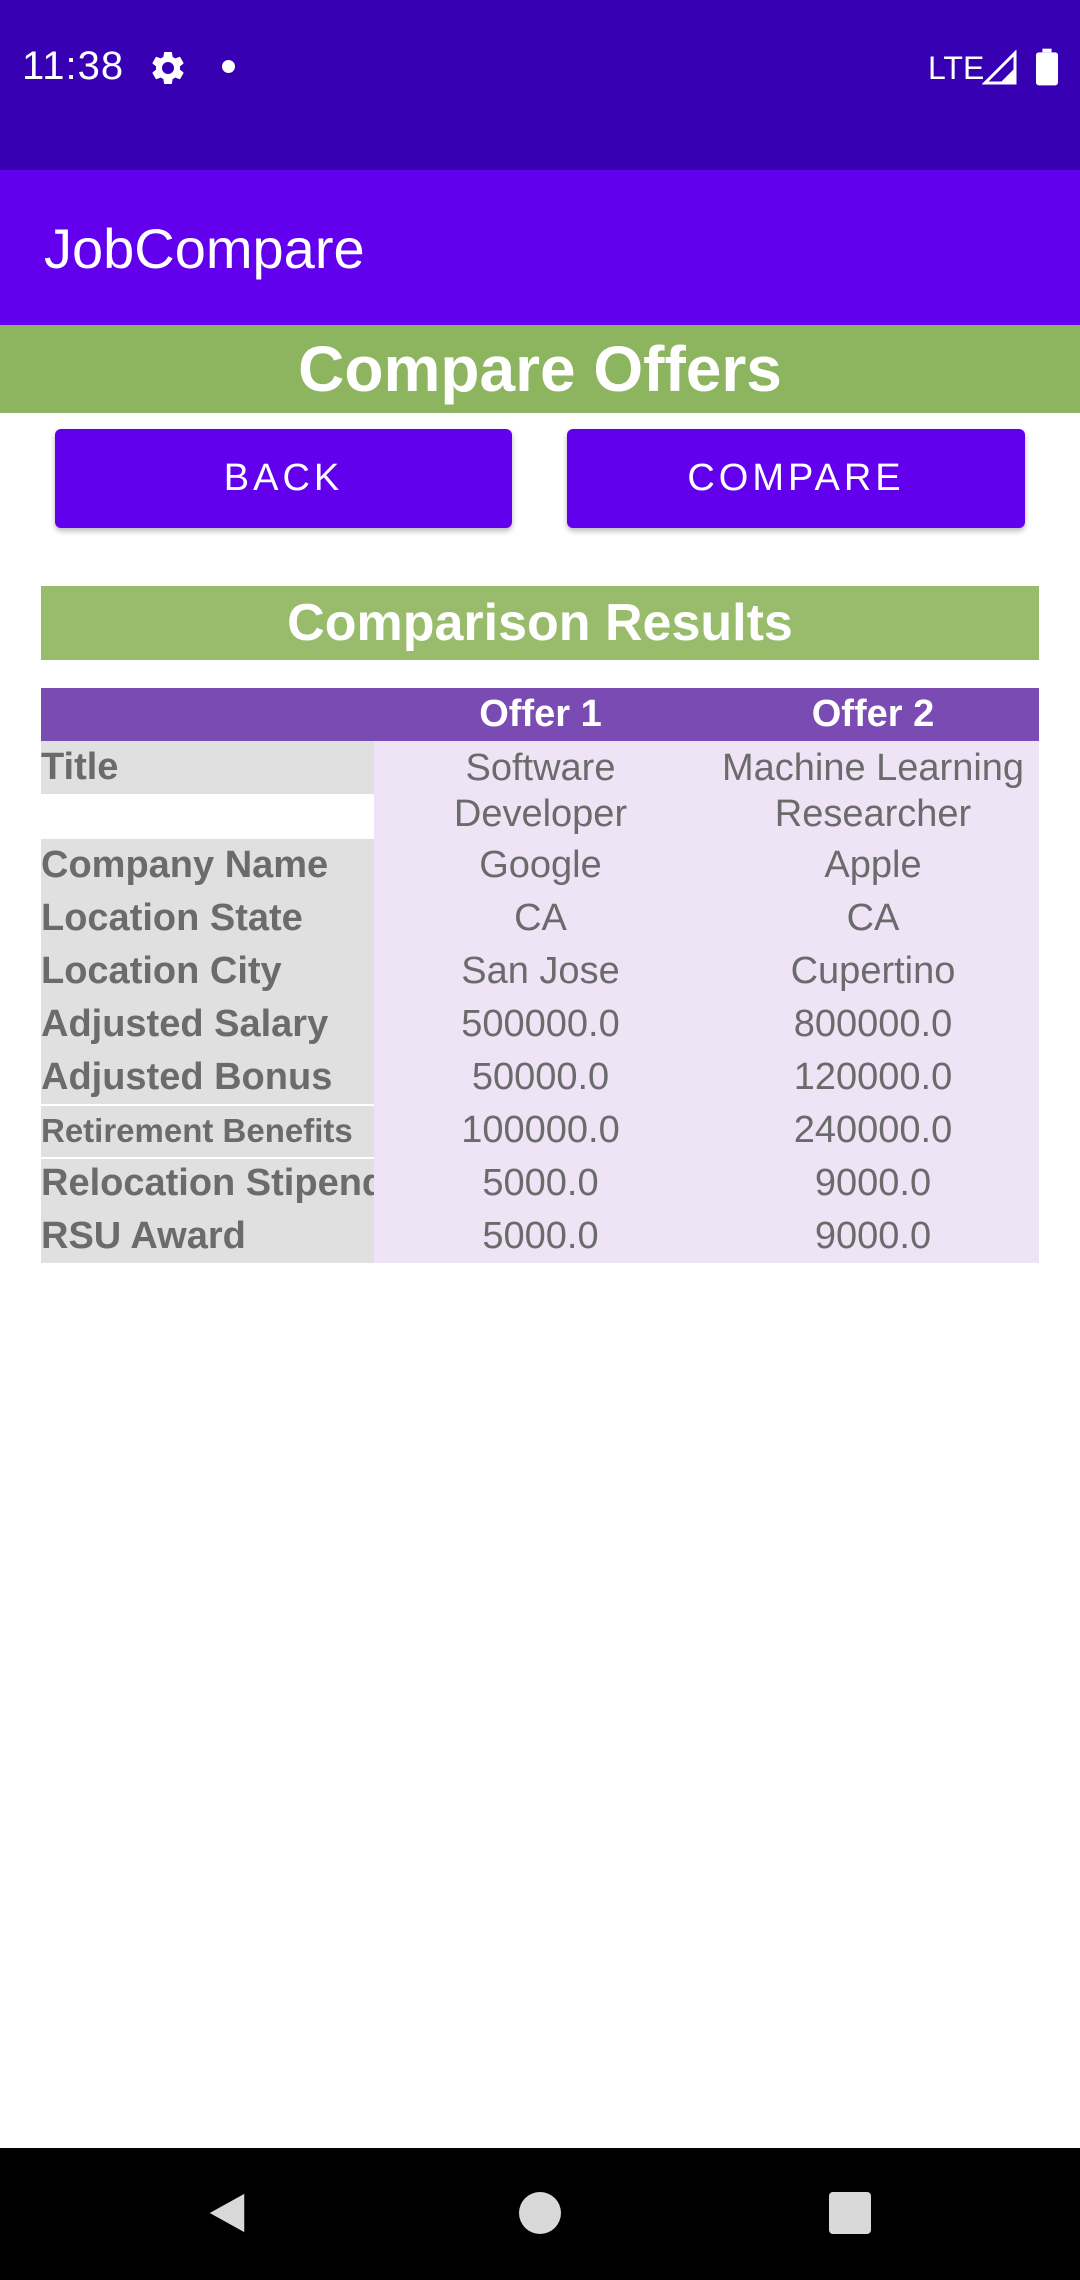  I want to click on table-row: Location City San Jose Cupertino, so click(540, 971).